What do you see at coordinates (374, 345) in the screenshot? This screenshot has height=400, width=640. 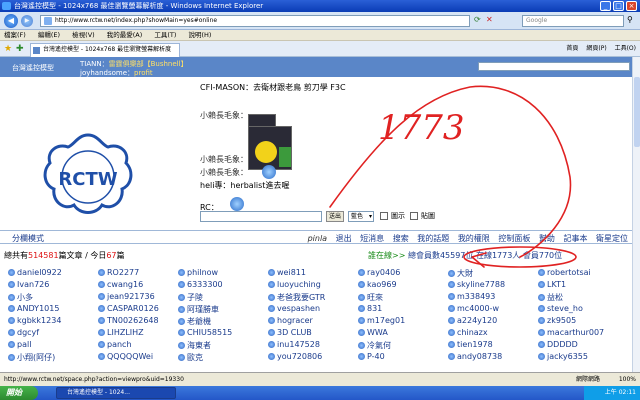 I see `online-user: 冷氣何` at bounding box center [374, 345].